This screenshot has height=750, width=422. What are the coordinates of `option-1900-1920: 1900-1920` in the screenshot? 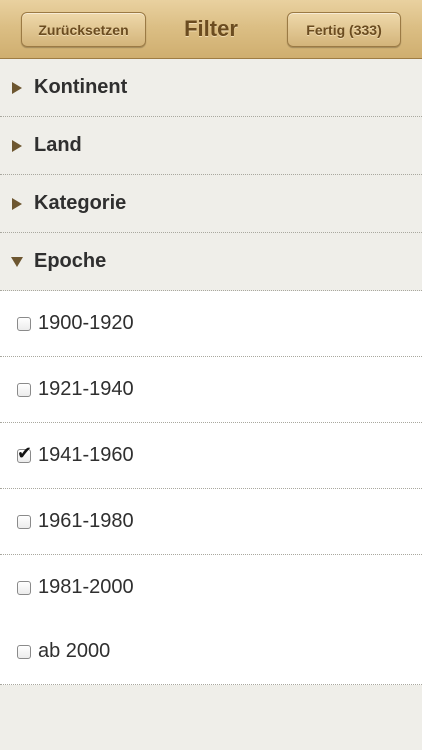 It's located at (211, 324).